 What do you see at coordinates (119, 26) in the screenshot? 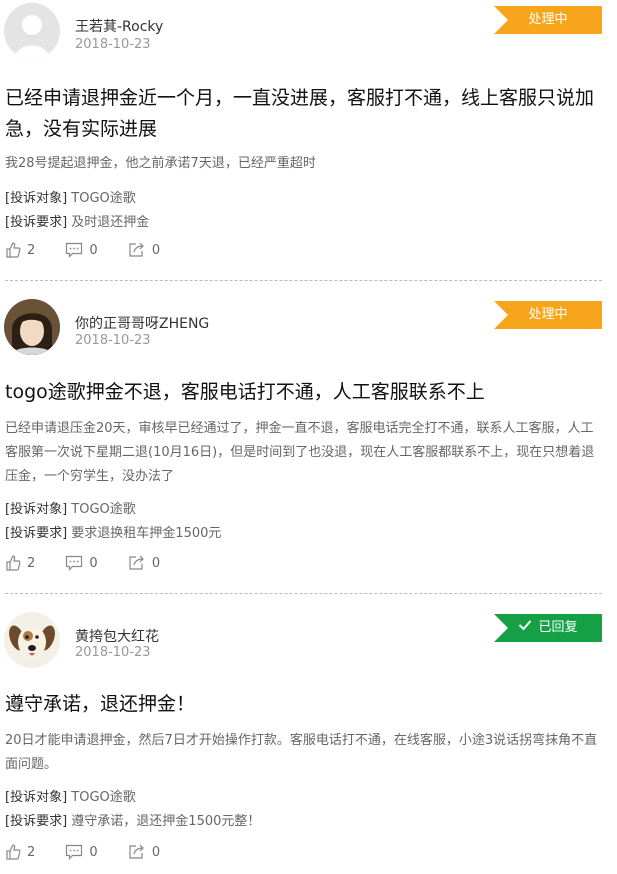
I see `user-name: 王若萁-Rocky` at bounding box center [119, 26].